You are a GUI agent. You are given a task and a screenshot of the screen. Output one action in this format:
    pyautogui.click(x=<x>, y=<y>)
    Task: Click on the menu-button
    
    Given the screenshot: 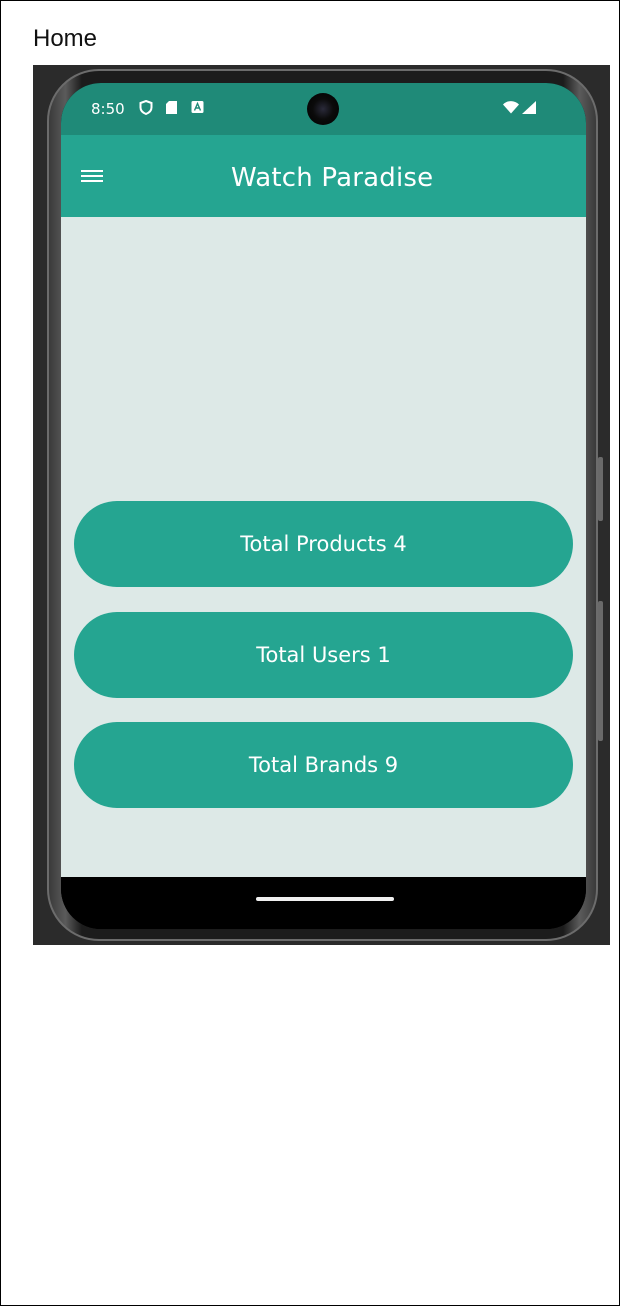 What is the action you would take?
    pyautogui.click(x=92, y=176)
    